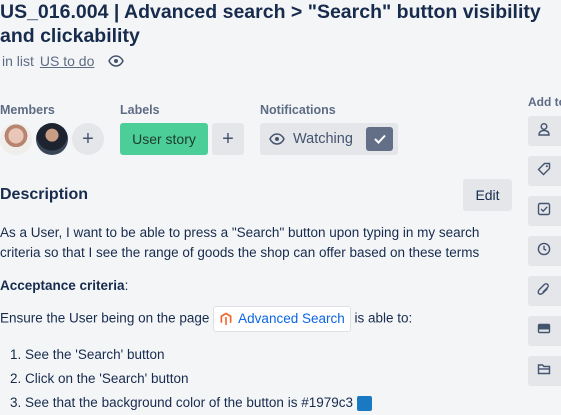  What do you see at coordinates (379, 139) in the screenshot?
I see `check-icon` at bounding box center [379, 139].